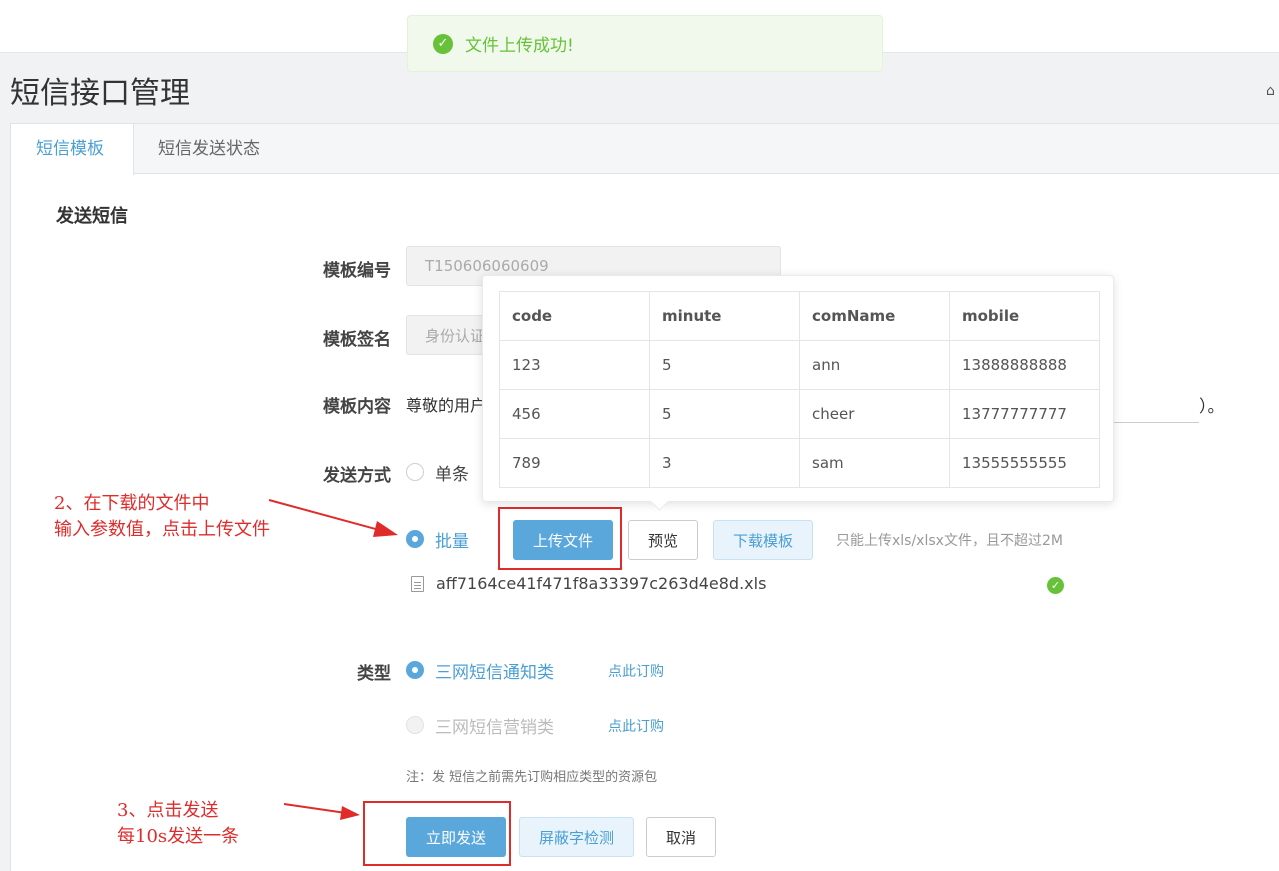 The image size is (1279, 871). What do you see at coordinates (357, 476) in the screenshot?
I see `send-mode-label: 发送方式` at bounding box center [357, 476].